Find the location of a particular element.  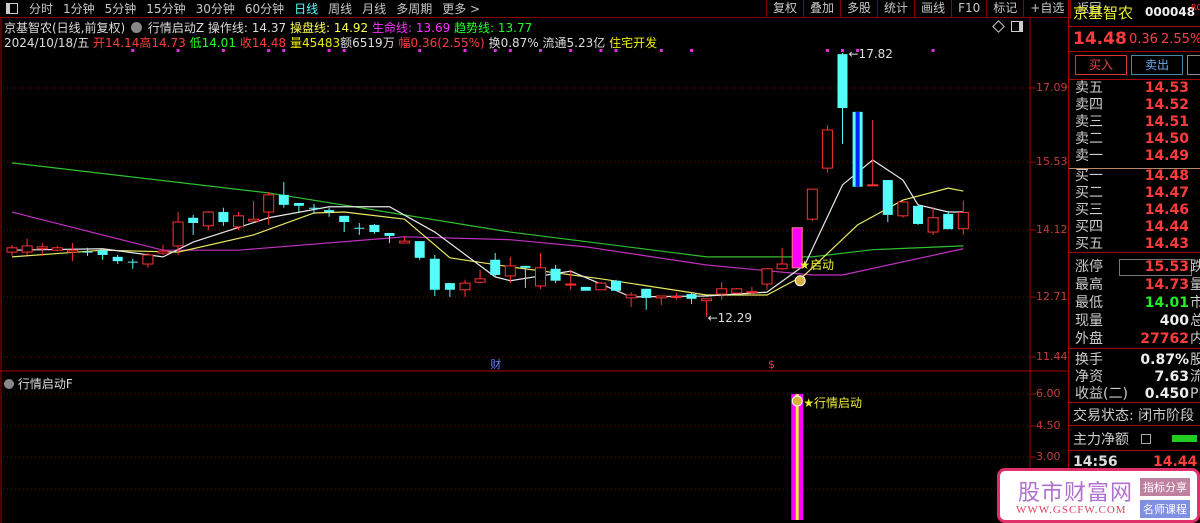

quote-row-label: 涨停 is located at coordinates (1089, 267).